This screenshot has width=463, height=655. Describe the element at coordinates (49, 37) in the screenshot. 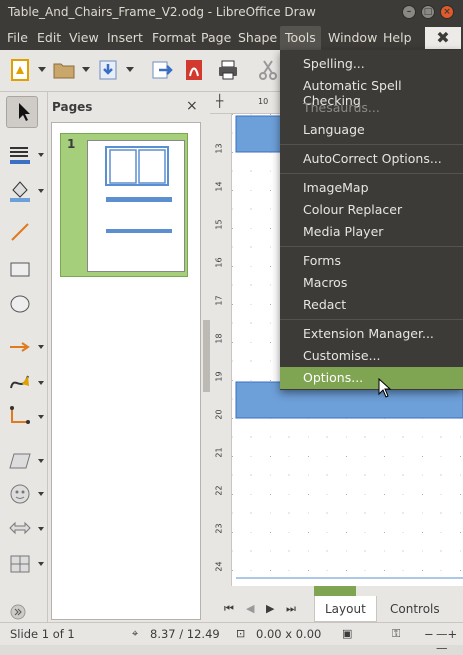

I see `menu-edit: Edit` at that location.